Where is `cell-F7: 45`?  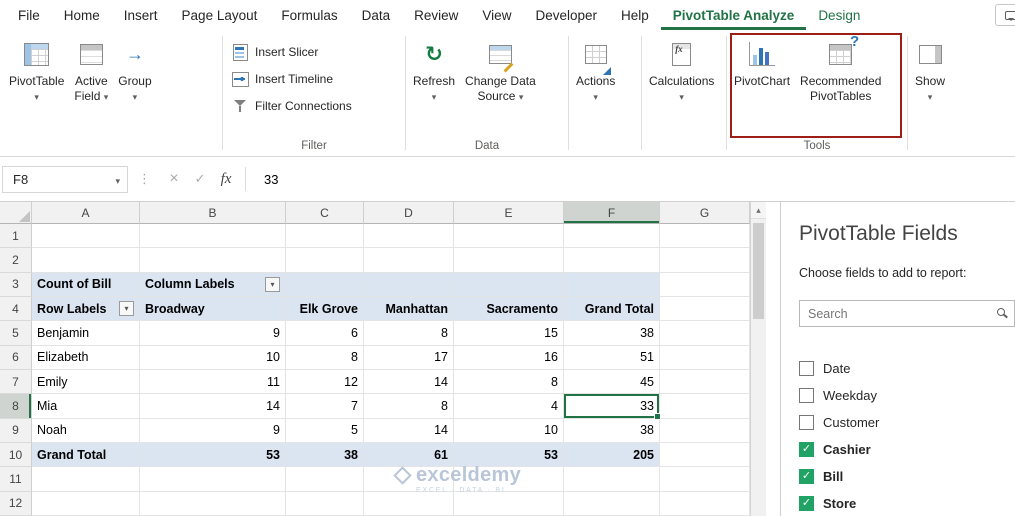 cell-F7: 45 is located at coordinates (612, 382).